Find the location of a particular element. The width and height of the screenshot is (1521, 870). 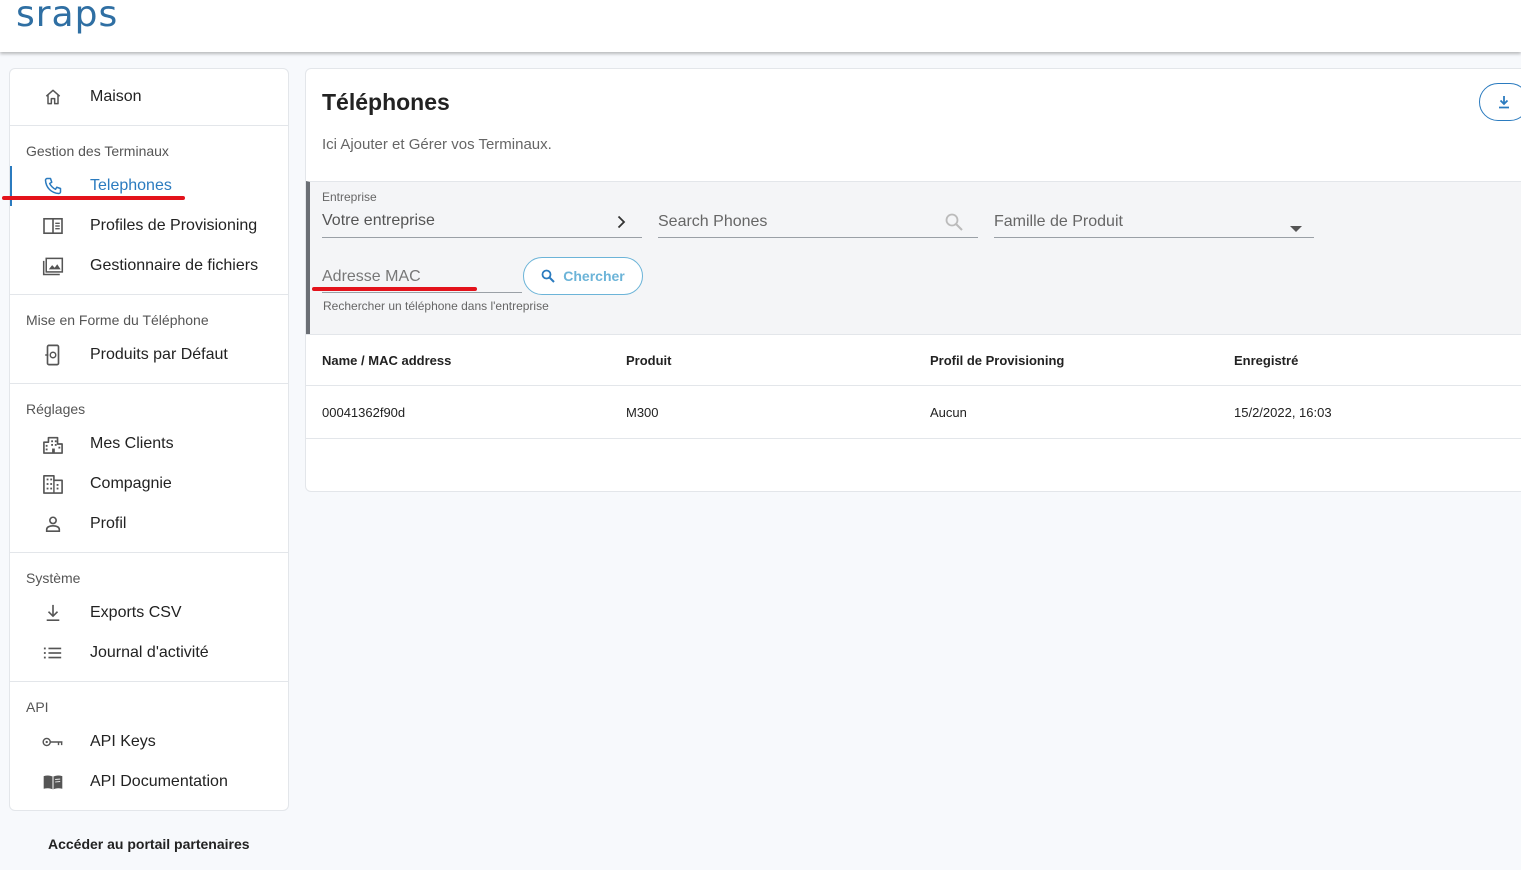

sidebar-item-api-keys: API Keys is located at coordinates (149, 742).